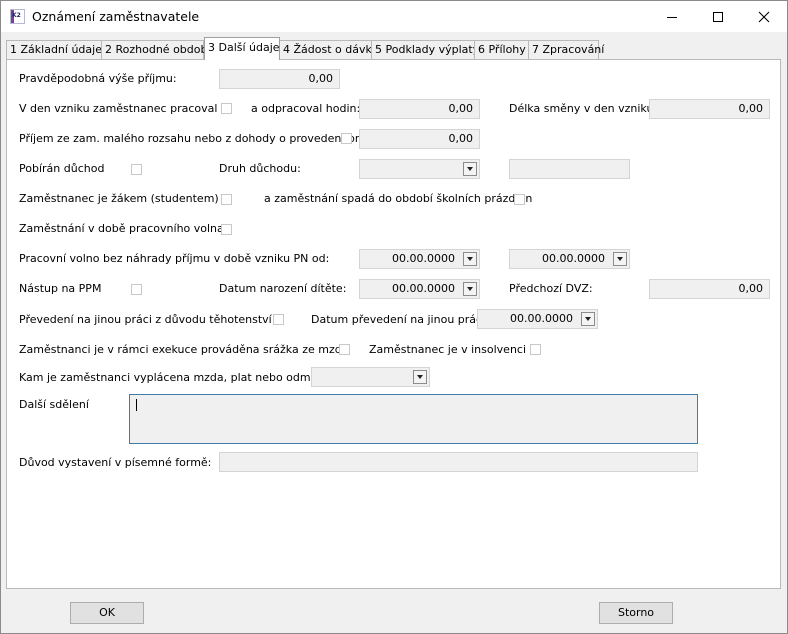  Describe the element at coordinates (346, 138) in the screenshot. I see `small-scope-income-checkbox` at that location.